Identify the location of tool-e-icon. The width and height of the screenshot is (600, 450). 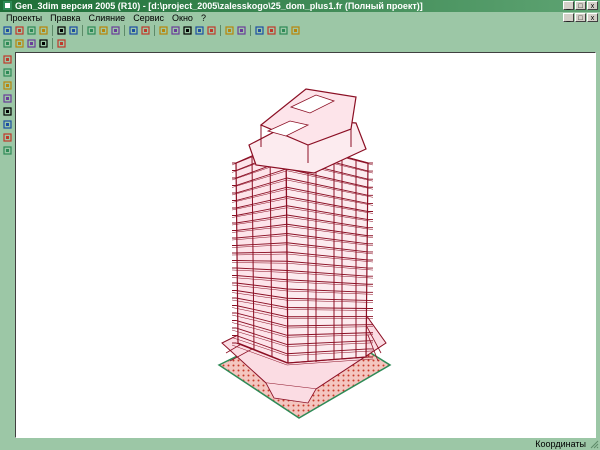
(7, 111).